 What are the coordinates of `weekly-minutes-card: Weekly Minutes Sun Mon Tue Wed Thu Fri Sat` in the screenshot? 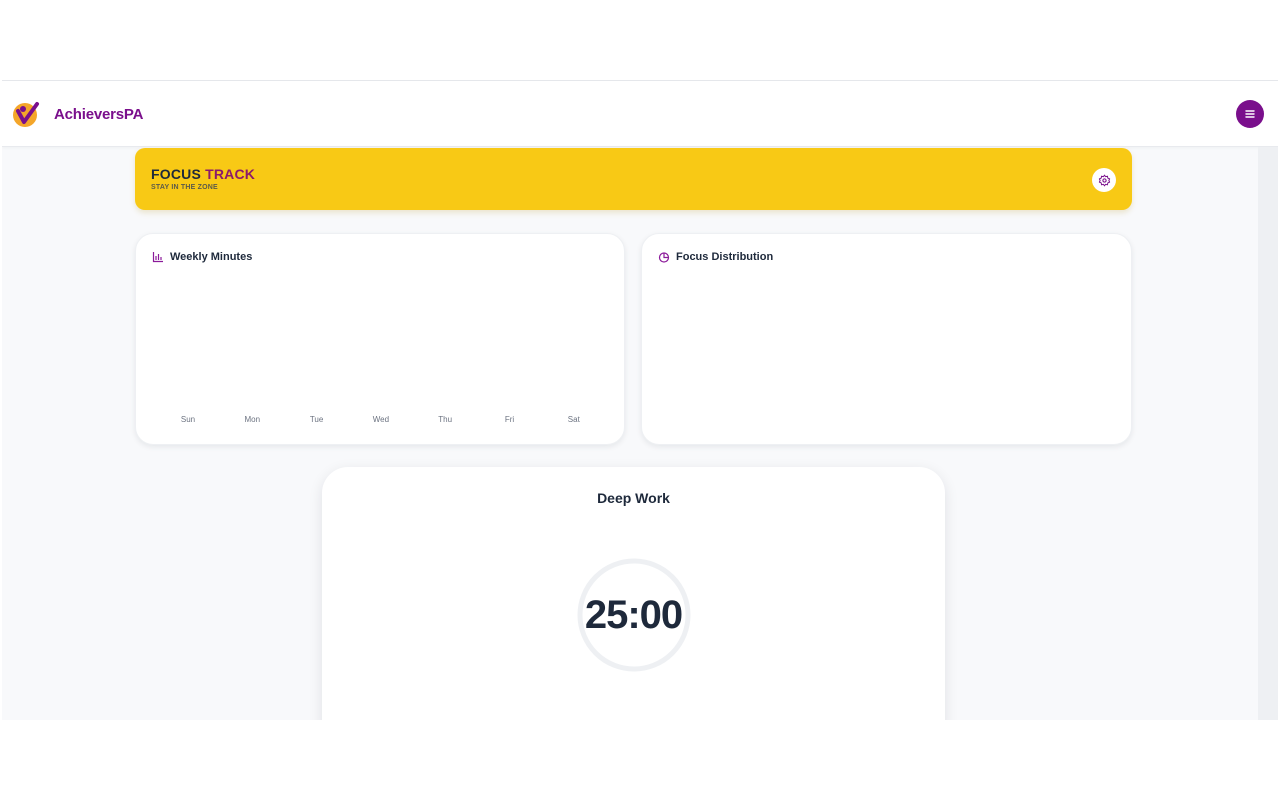 It's located at (380, 339).